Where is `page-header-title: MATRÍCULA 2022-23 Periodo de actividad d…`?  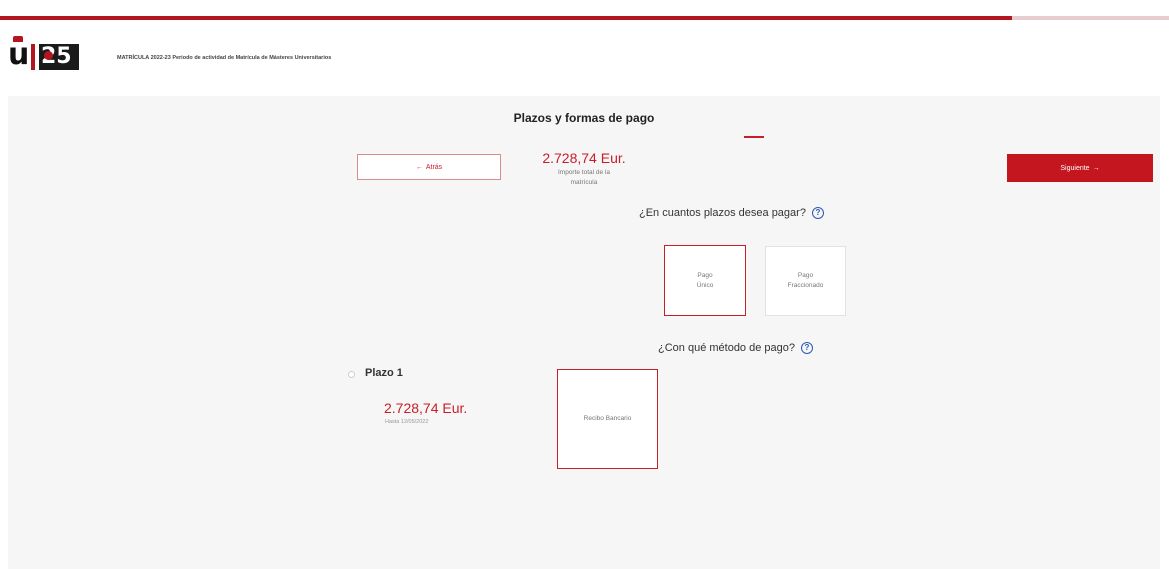 page-header-title: MATRÍCULA 2022-23 Periodo de actividad d… is located at coordinates (224, 58).